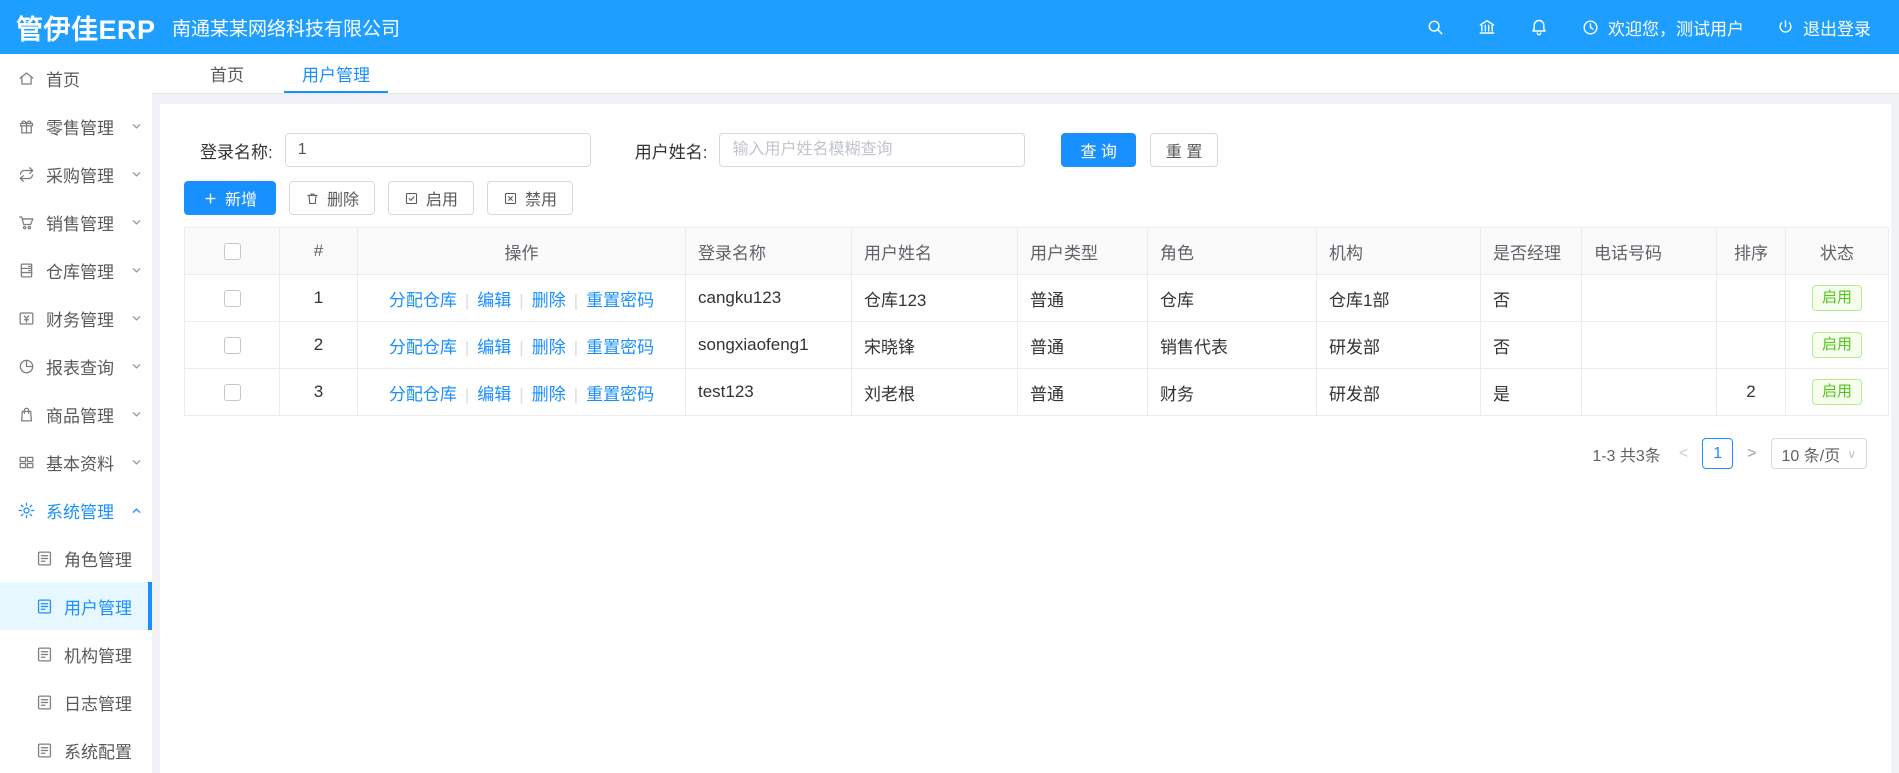 The height and width of the screenshot is (773, 1899). What do you see at coordinates (1851, 453) in the screenshot?
I see `chevron-down-icon: ∨` at bounding box center [1851, 453].